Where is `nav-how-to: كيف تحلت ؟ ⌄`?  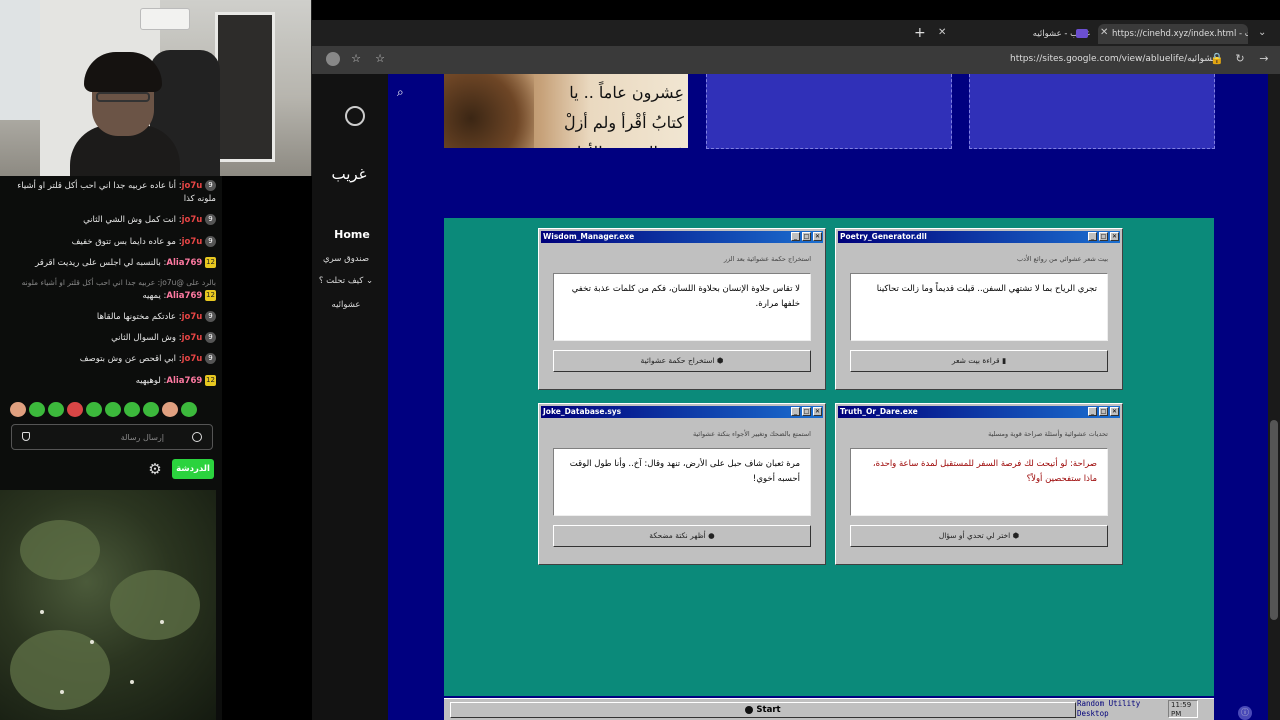 nav-how-to: كيف تحلت ؟ ⌄ is located at coordinates (346, 281).